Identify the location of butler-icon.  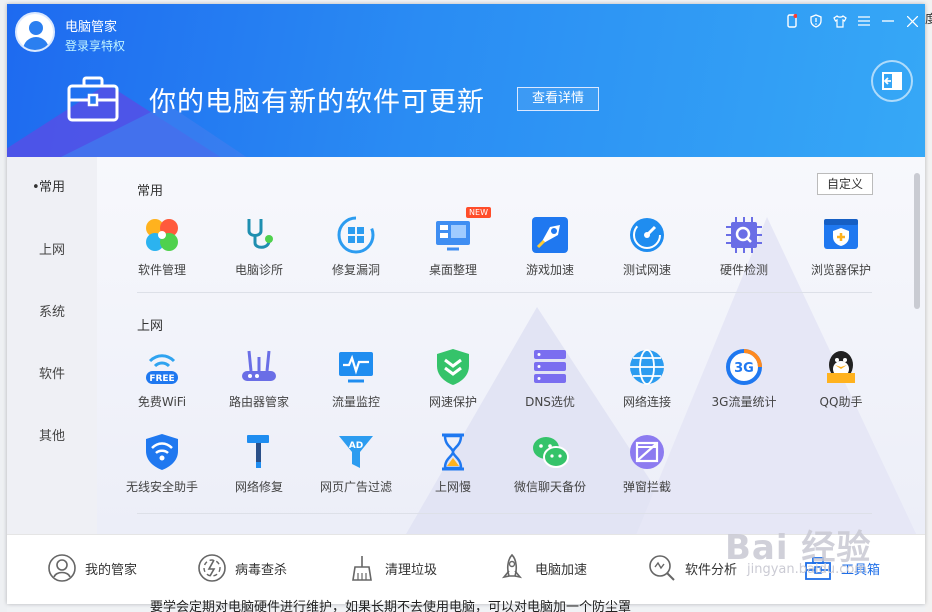
(62, 568).